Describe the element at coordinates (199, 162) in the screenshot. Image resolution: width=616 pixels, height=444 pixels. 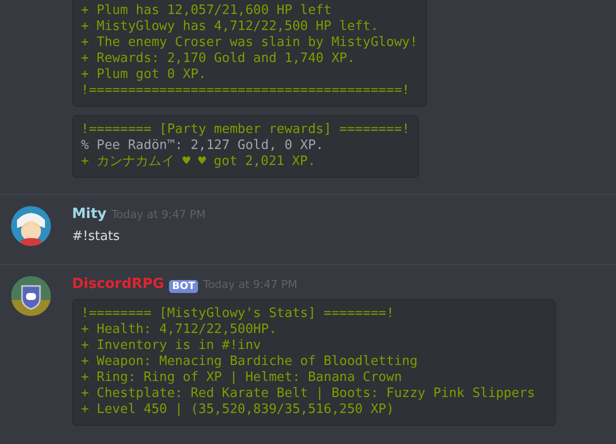
I see `code-line: + カンナカムイ ♥ ♥ got 2,021 XP.` at that location.